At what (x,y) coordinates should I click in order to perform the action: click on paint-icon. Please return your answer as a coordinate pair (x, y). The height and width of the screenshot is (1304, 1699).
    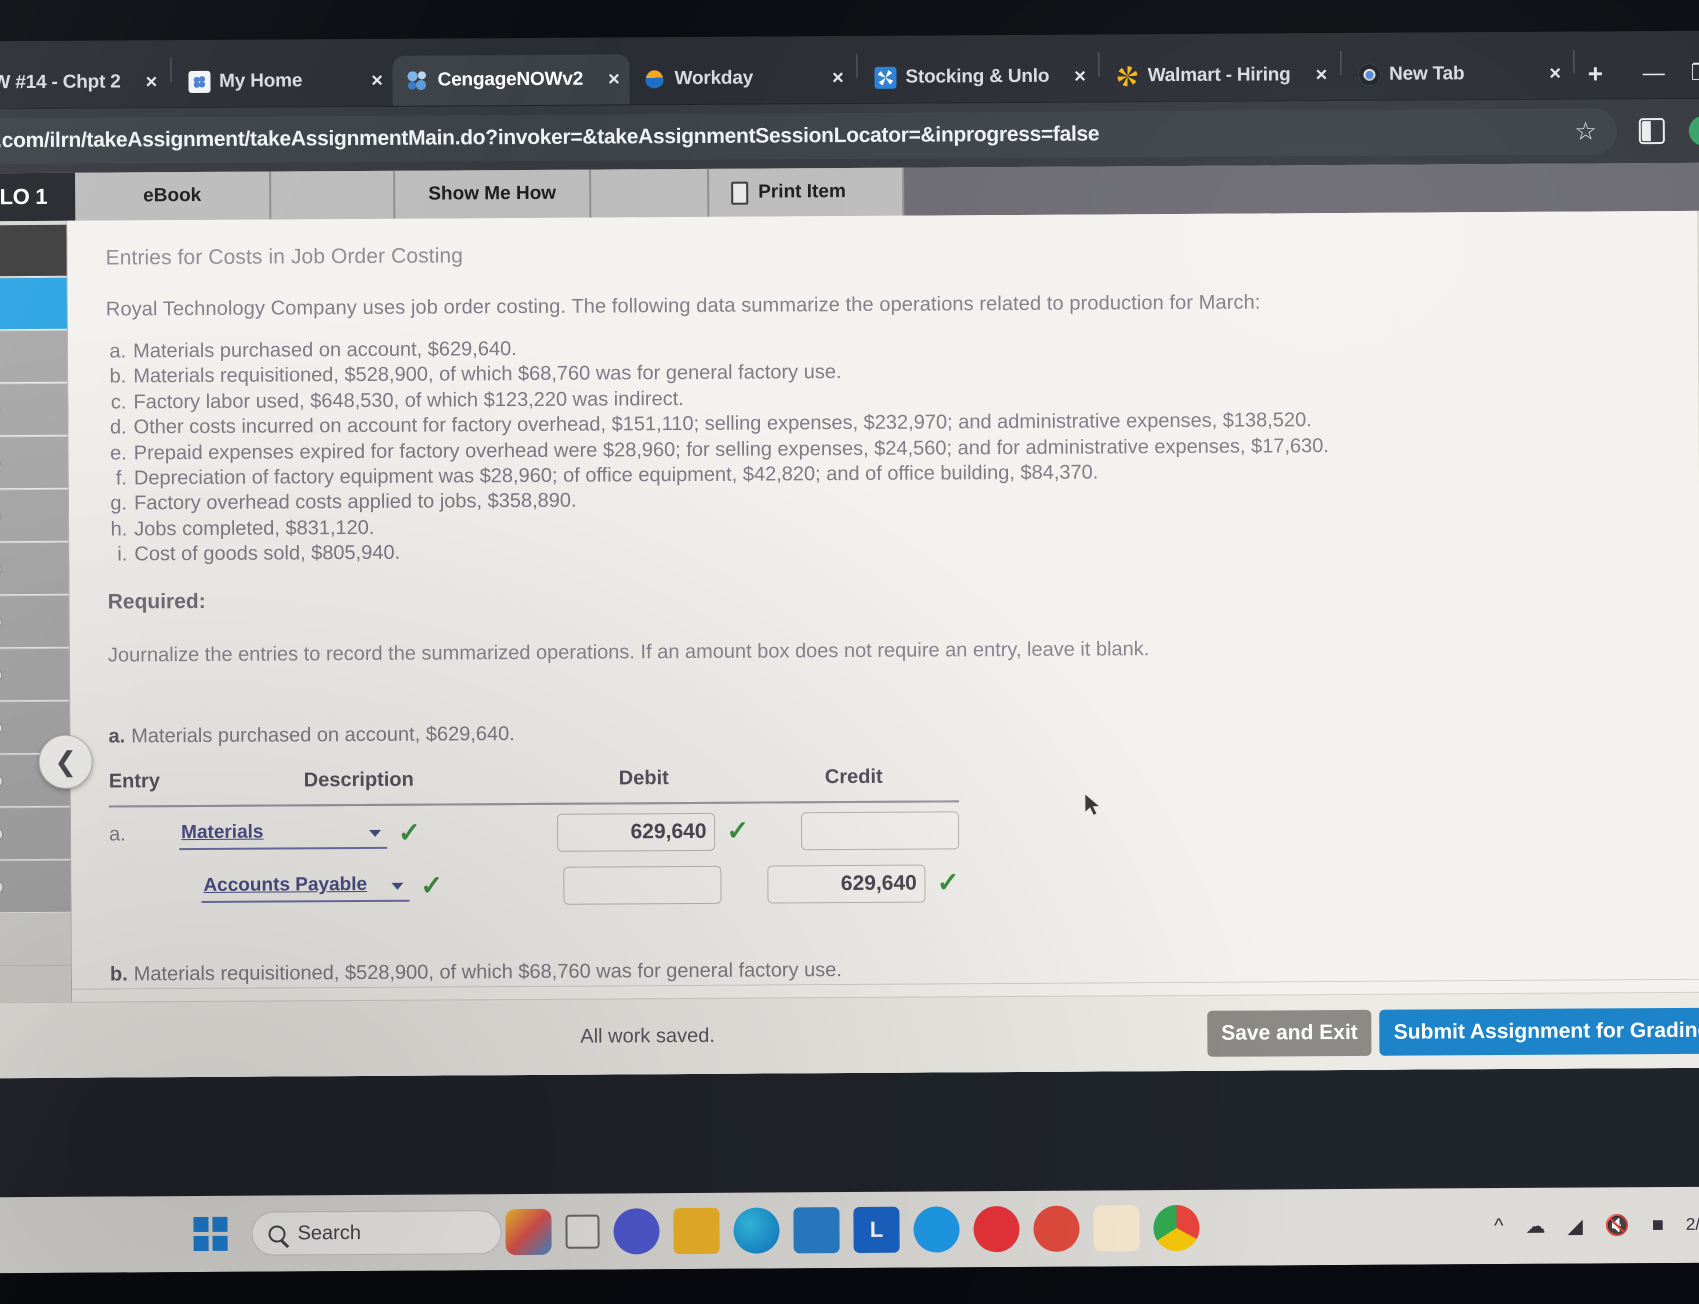
    Looking at the image, I should click on (528, 1232).